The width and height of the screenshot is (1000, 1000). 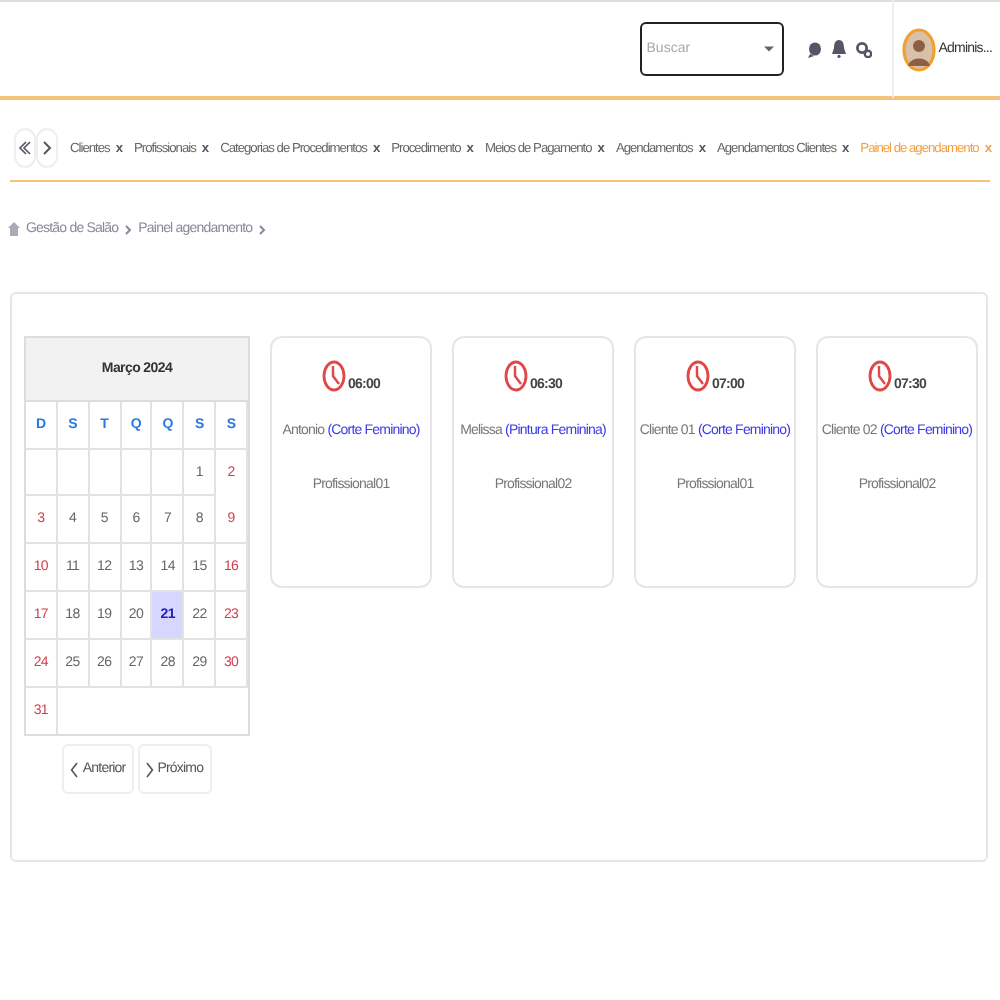 I want to click on settings-icon, so click(x=864, y=49).